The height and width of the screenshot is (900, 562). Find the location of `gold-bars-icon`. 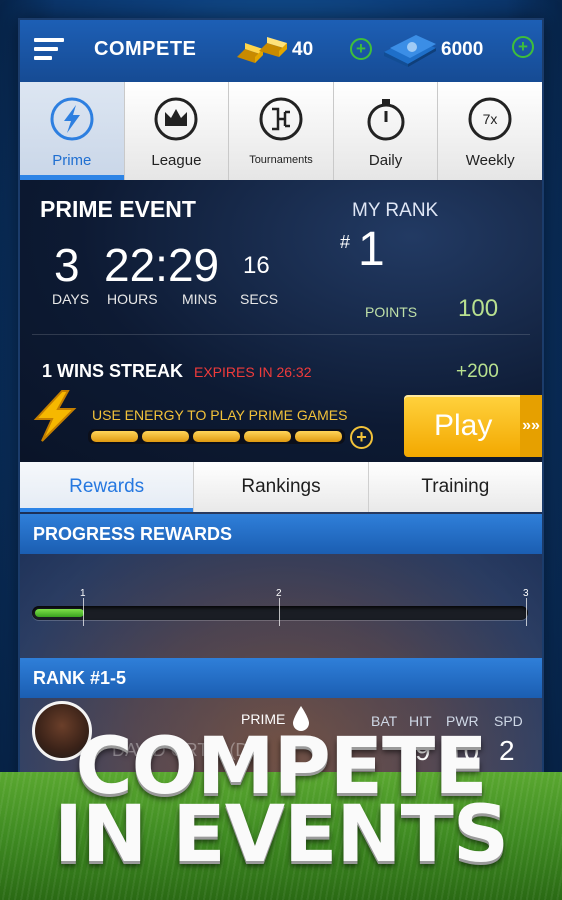

gold-bars-icon is located at coordinates (262, 50).